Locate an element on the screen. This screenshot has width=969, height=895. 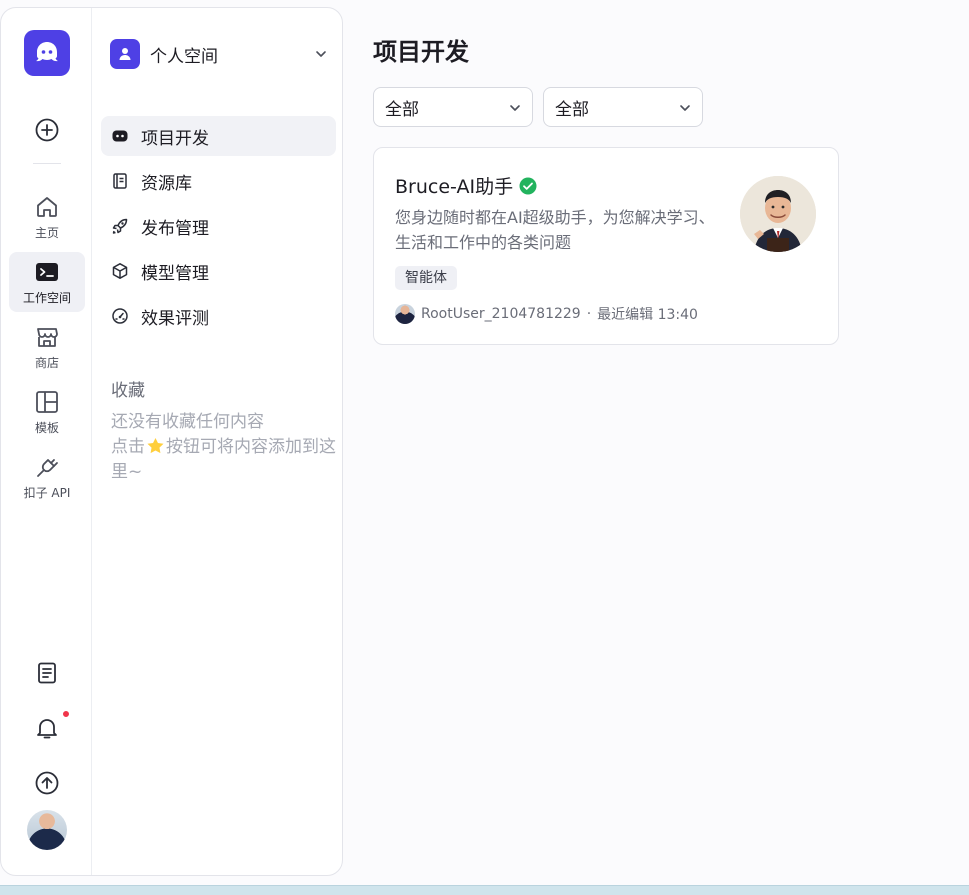
notification-badge is located at coordinates (66, 714).